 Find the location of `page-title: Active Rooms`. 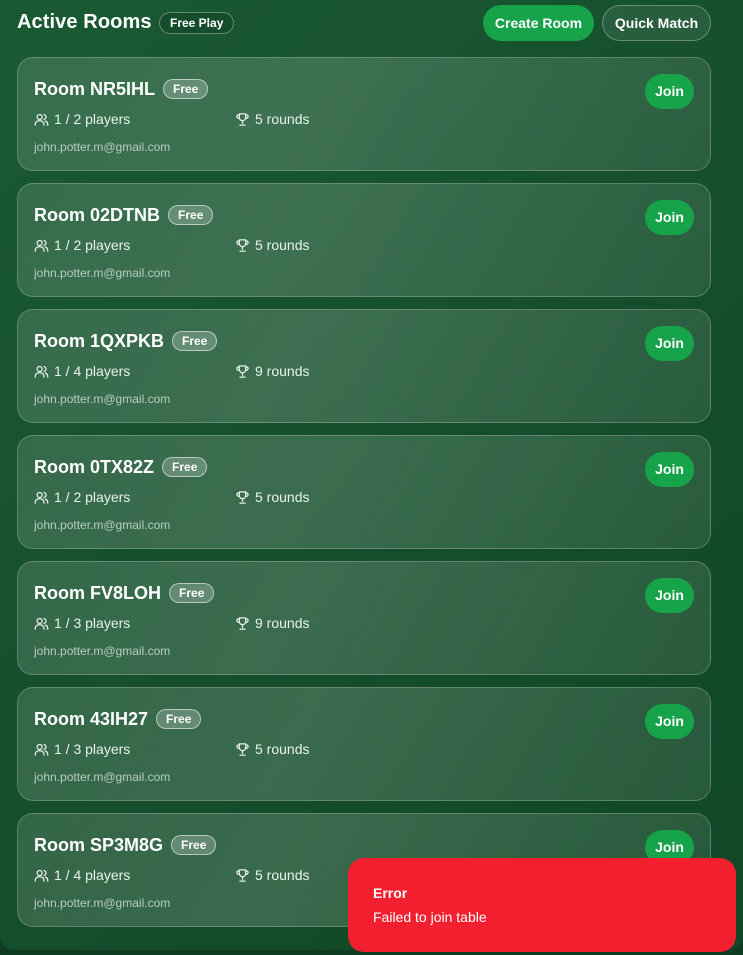

page-title: Active Rooms is located at coordinates (84, 22).